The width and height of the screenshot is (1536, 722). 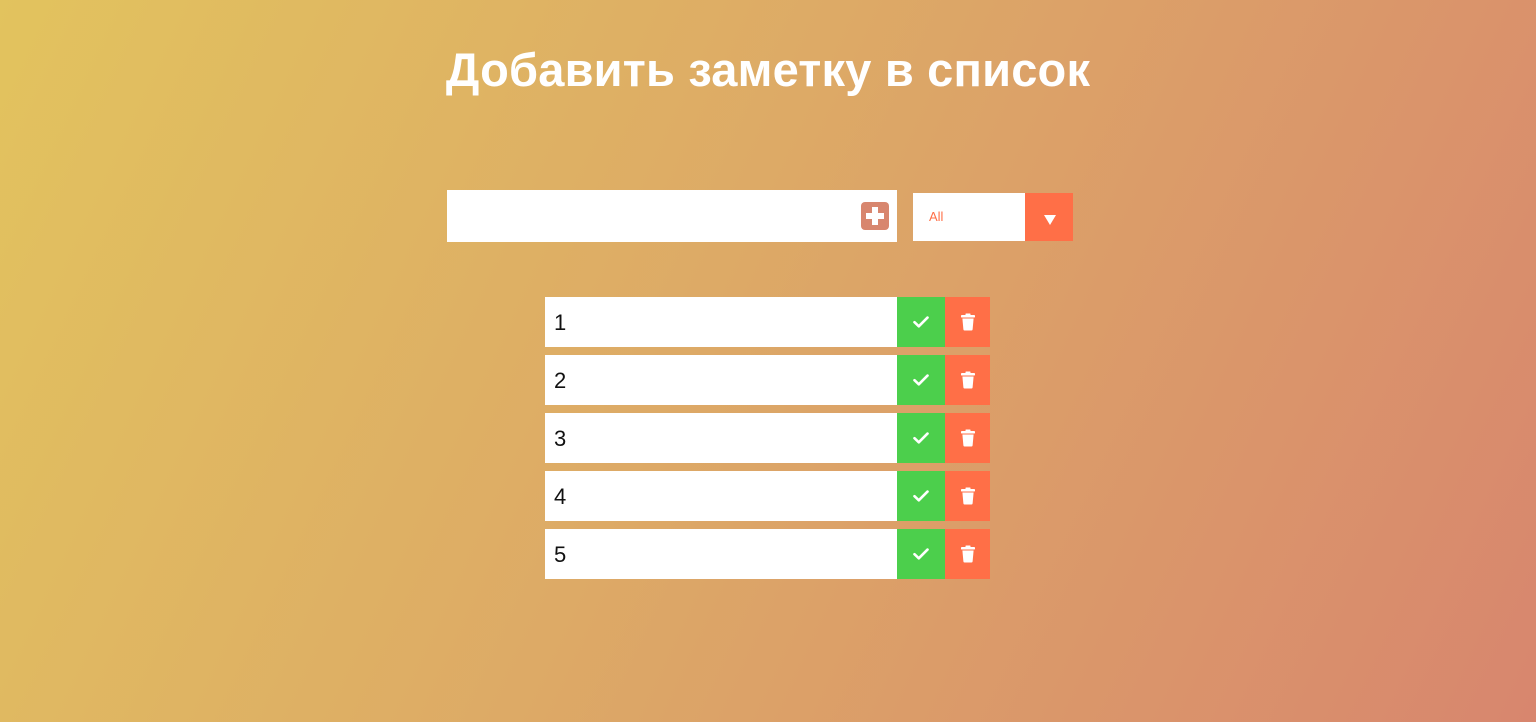 I want to click on filter-select: All, so click(x=993, y=217).